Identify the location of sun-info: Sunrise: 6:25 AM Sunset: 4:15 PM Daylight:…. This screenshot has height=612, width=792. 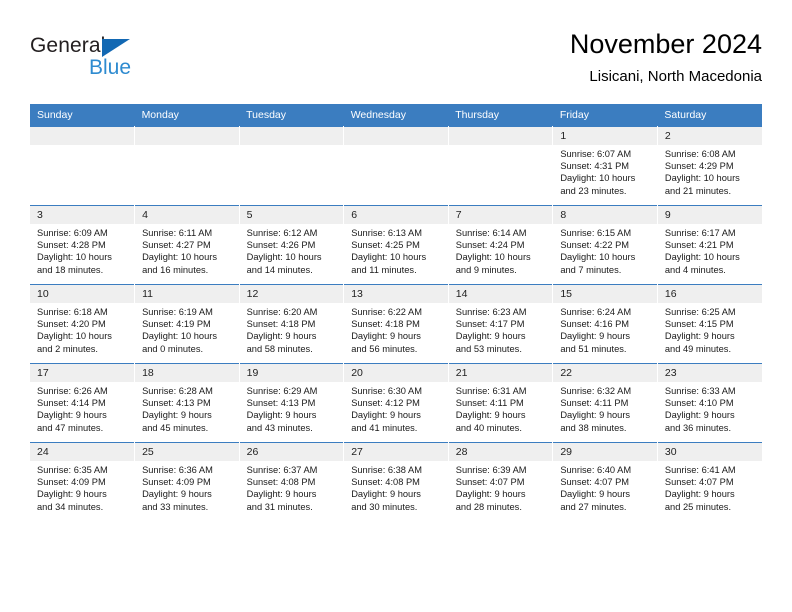
(710, 329).